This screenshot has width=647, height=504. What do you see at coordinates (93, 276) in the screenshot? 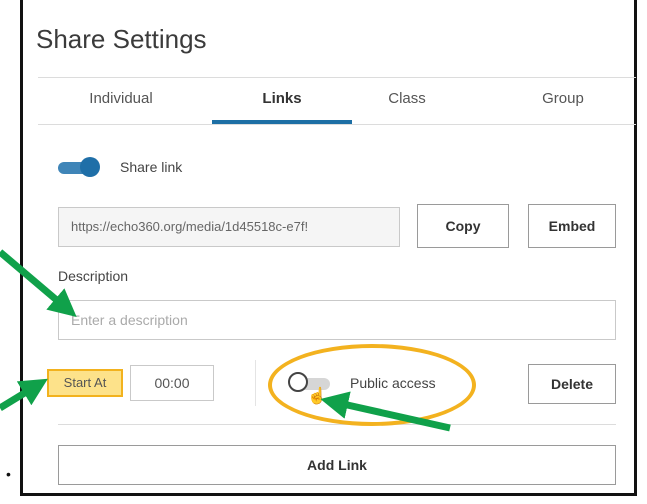
I see `description-label: Description` at bounding box center [93, 276].